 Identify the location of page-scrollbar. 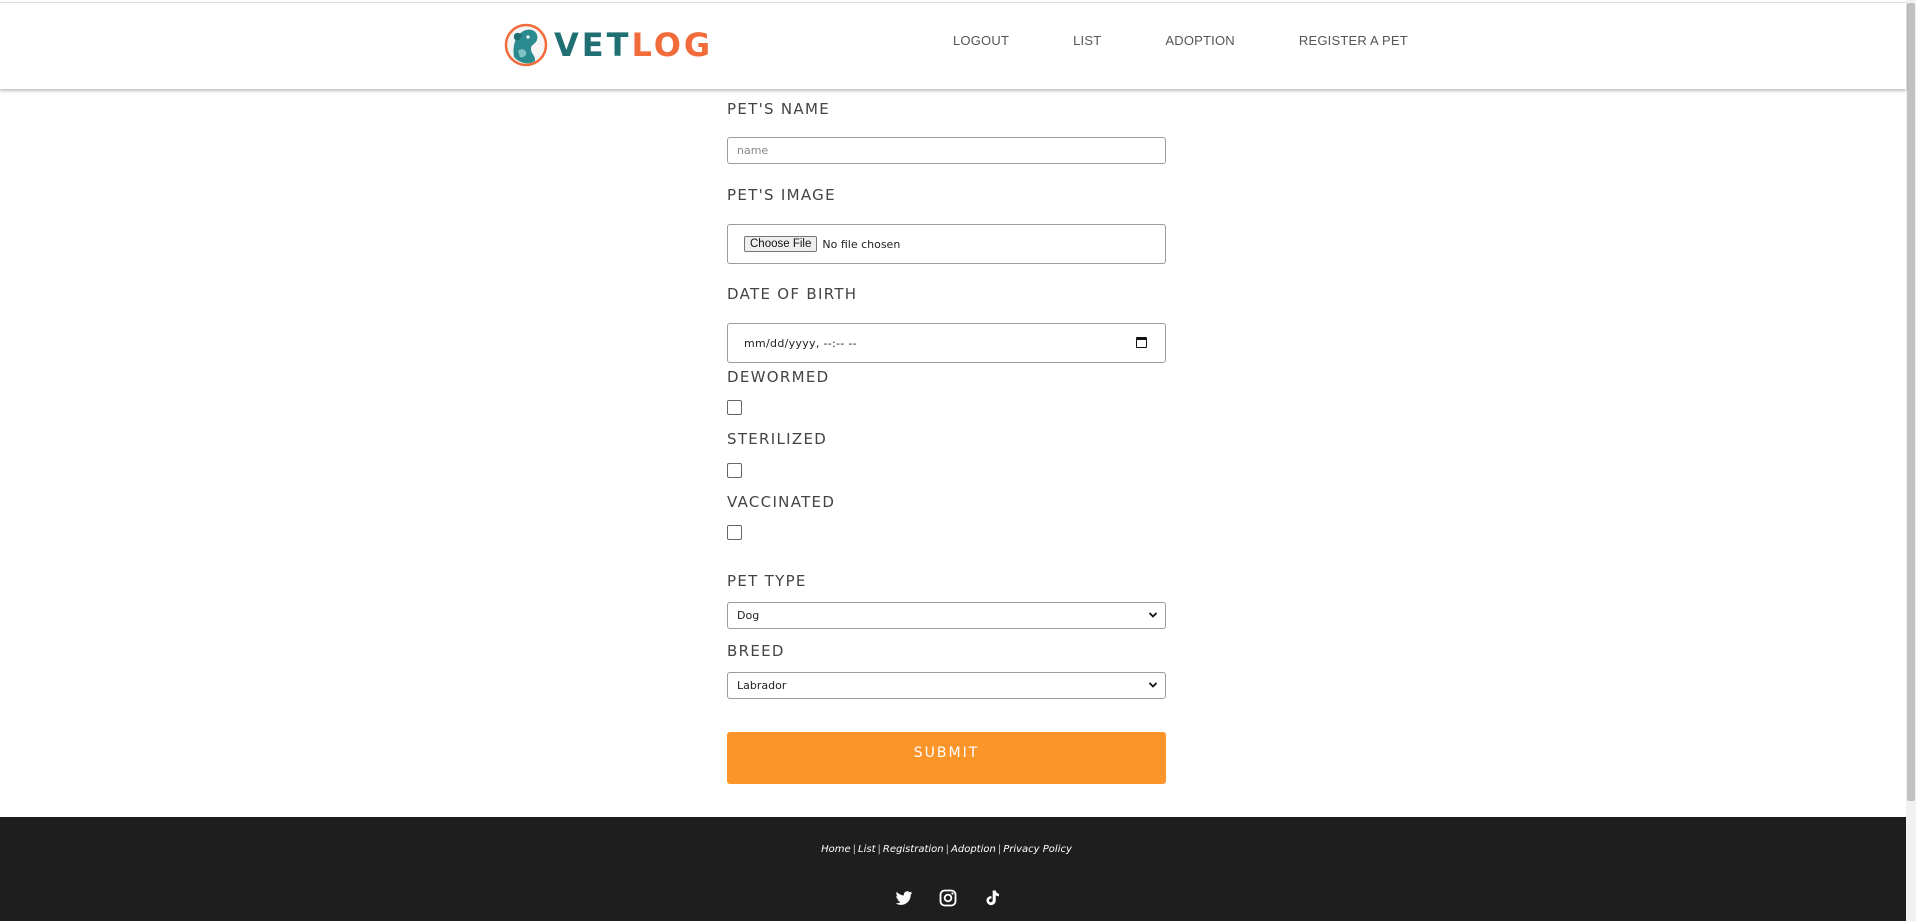
(1911, 460).